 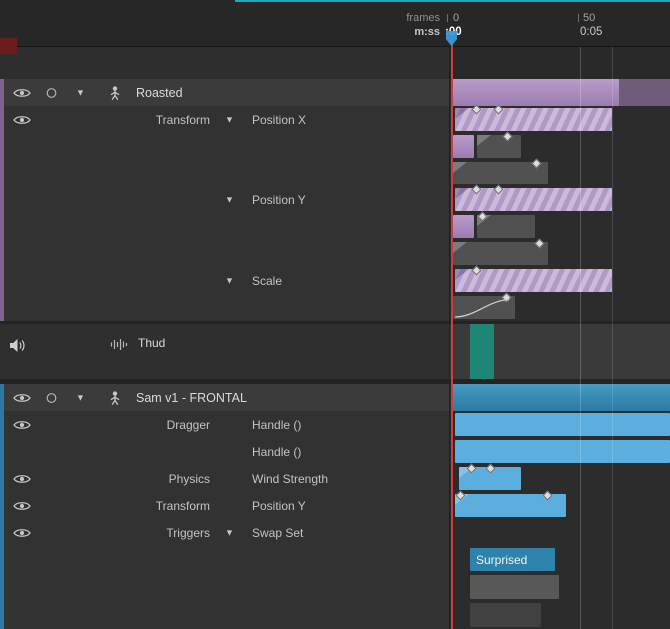 I want to click on track-header: ▼ Scale, so click(x=225, y=280).